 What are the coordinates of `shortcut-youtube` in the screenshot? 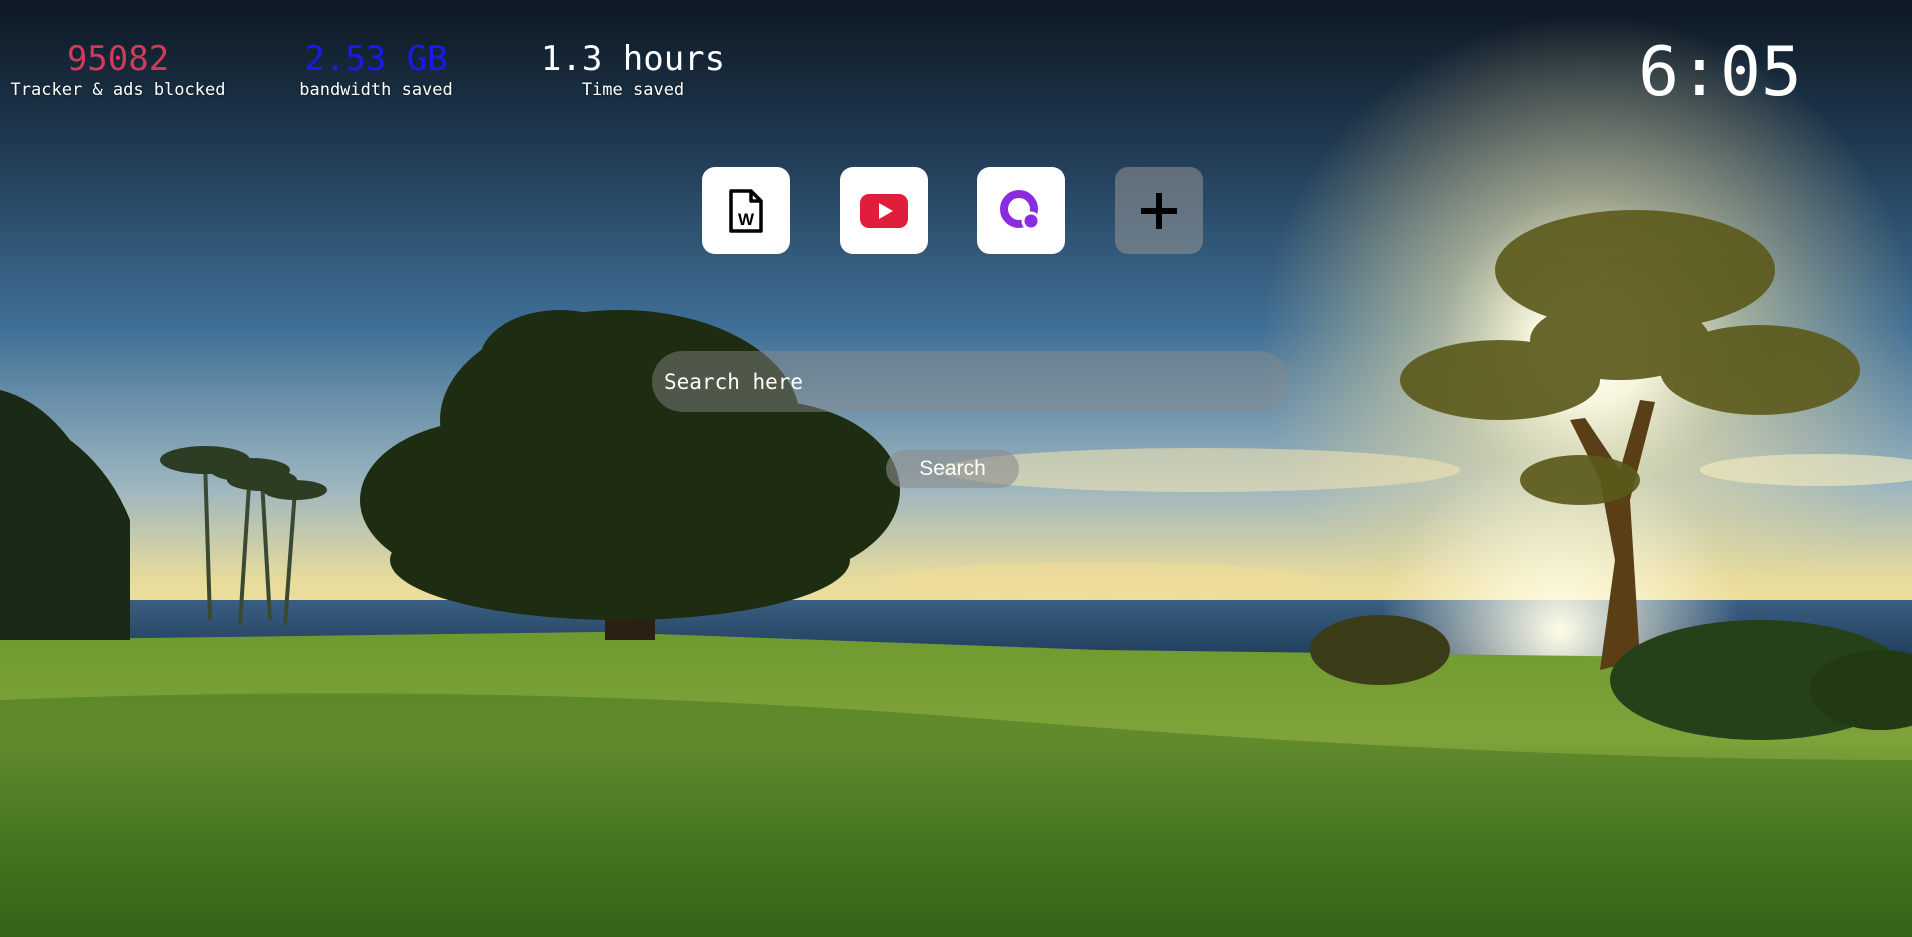 It's located at (884, 210).